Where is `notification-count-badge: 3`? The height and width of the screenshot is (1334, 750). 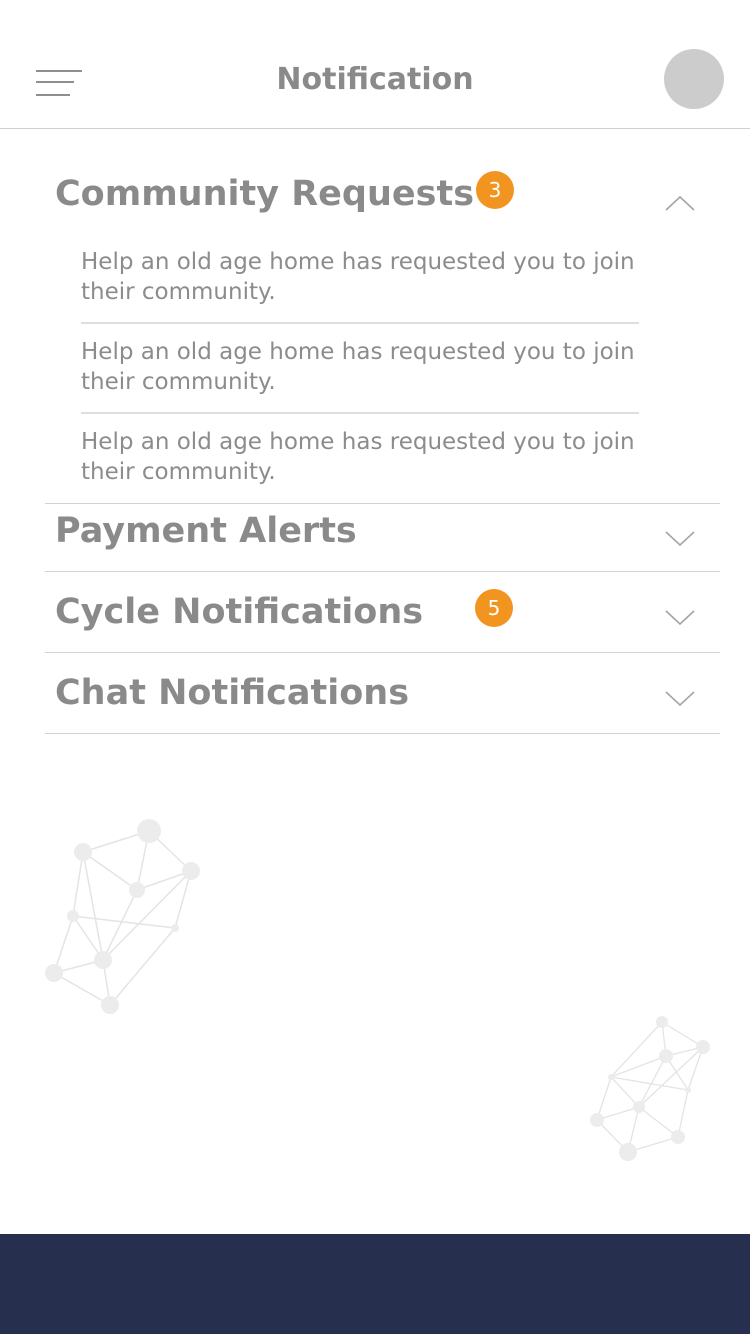
notification-count-badge: 3 is located at coordinates (495, 190).